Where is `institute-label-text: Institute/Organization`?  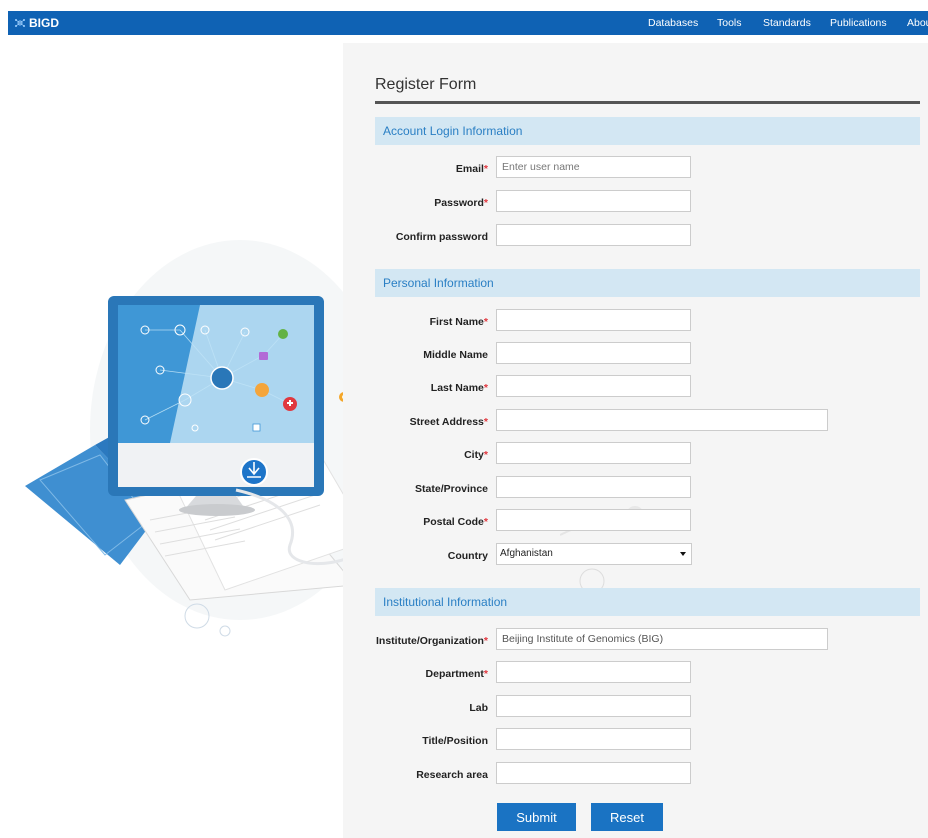 institute-label-text: Institute/Organization is located at coordinates (429, 641).